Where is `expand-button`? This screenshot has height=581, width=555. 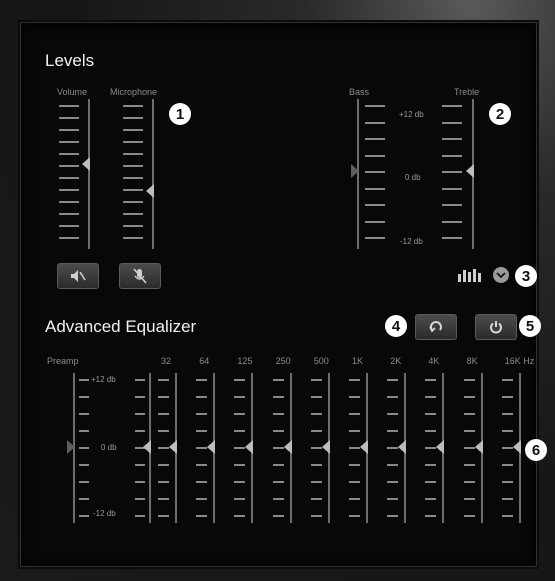
expand-button is located at coordinates (501, 275).